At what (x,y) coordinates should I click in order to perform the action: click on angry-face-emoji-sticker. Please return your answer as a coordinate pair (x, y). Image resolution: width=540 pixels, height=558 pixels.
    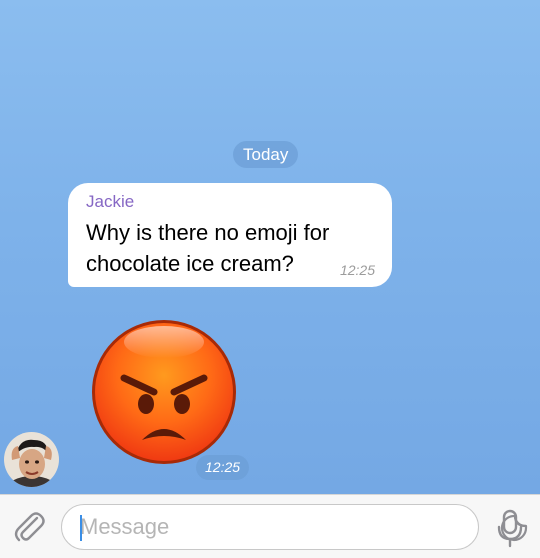
    Looking at the image, I should click on (164, 392).